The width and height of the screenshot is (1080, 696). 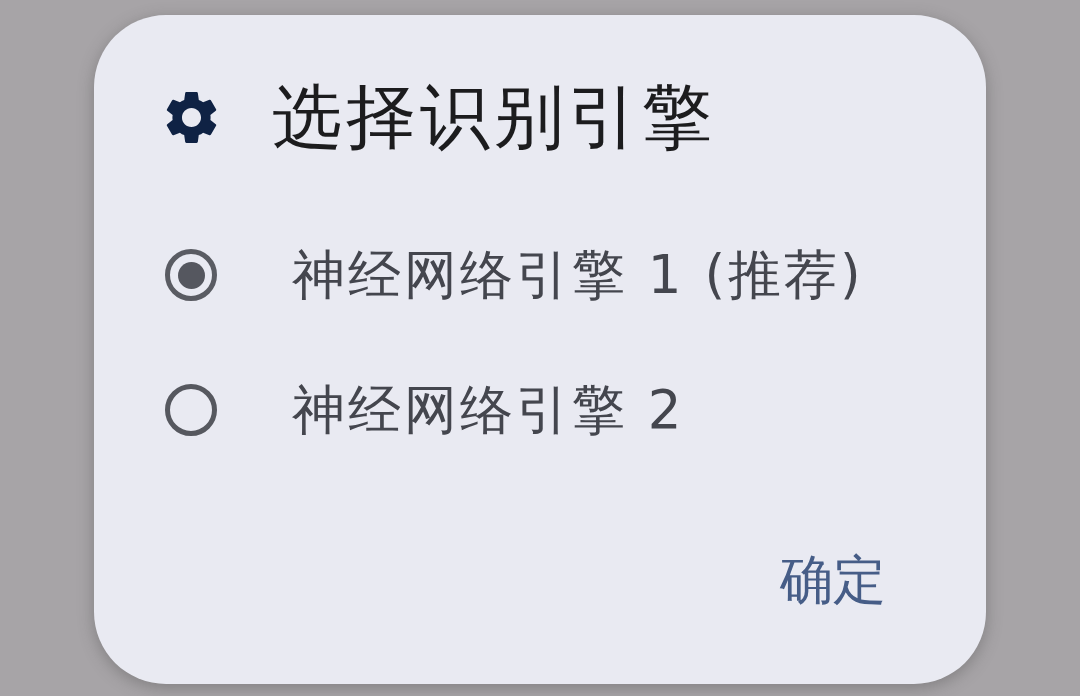 What do you see at coordinates (833, 580) in the screenshot?
I see `confirm-button: 确定` at bounding box center [833, 580].